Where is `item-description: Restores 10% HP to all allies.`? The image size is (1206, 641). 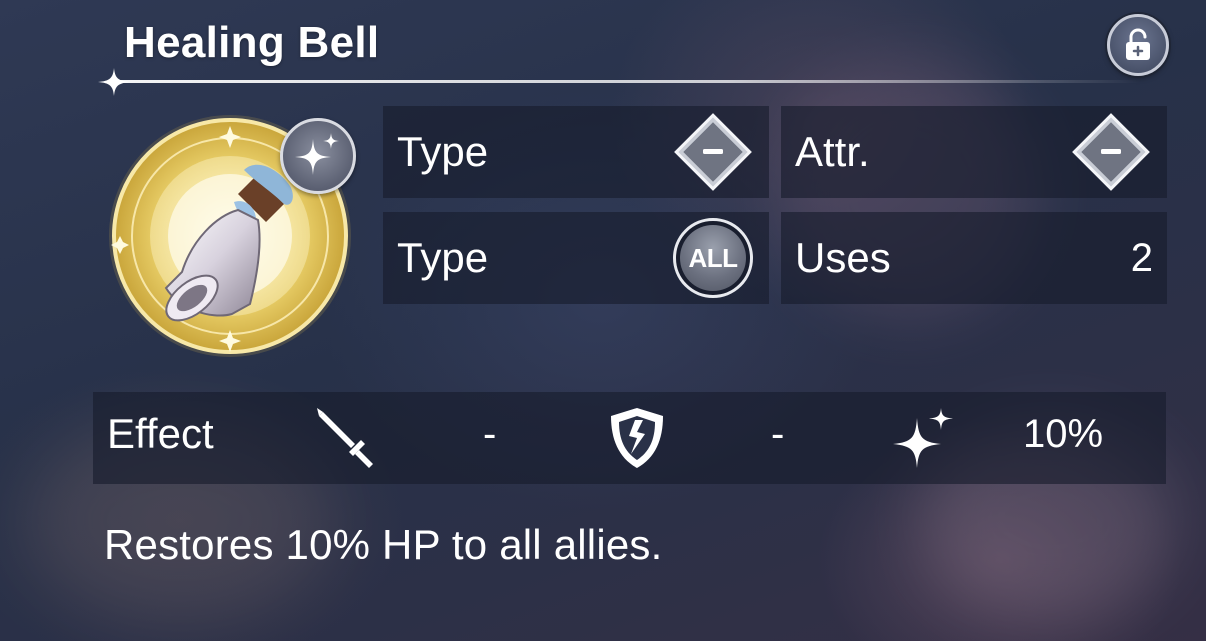 item-description: Restores 10% HP to all allies. is located at coordinates (383, 544).